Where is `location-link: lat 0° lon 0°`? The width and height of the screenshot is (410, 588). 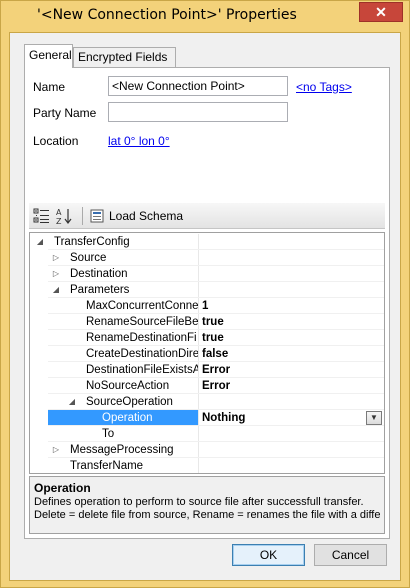 location-link: lat 0° lon 0° is located at coordinates (139, 141).